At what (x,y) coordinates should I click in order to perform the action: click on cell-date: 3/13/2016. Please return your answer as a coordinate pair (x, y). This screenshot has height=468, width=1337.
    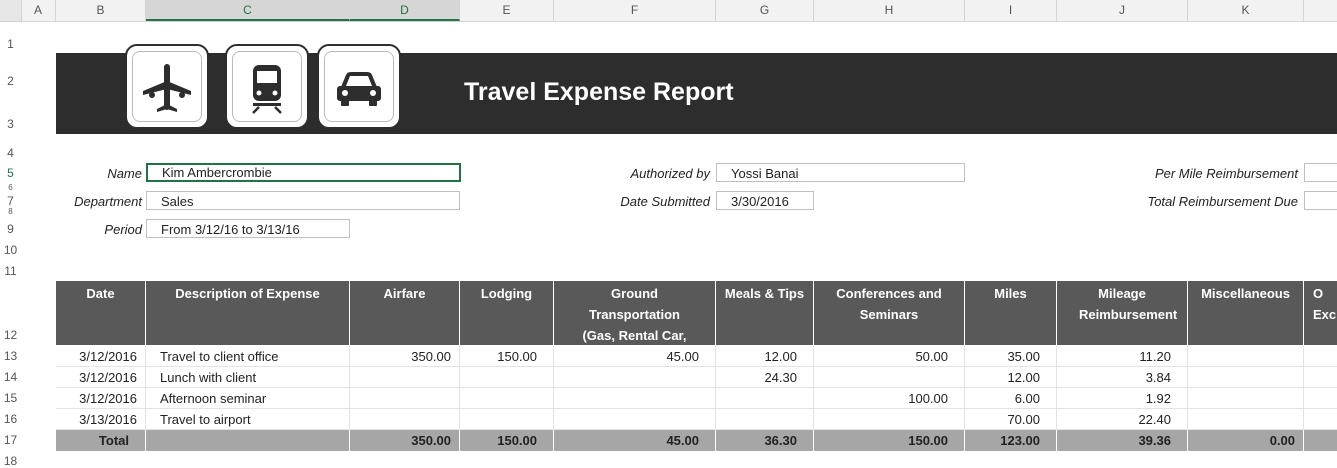
    Looking at the image, I should click on (101, 419).